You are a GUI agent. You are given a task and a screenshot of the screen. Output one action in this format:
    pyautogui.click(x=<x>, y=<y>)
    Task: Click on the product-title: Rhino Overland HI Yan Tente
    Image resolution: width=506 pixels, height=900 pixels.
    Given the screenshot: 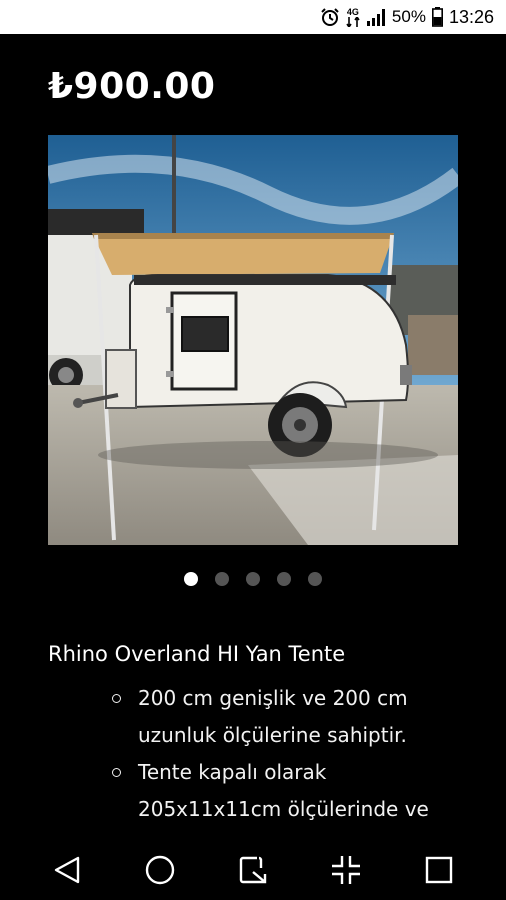 What is the action you would take?
    pyautogui.click(x=197, y=654)
    